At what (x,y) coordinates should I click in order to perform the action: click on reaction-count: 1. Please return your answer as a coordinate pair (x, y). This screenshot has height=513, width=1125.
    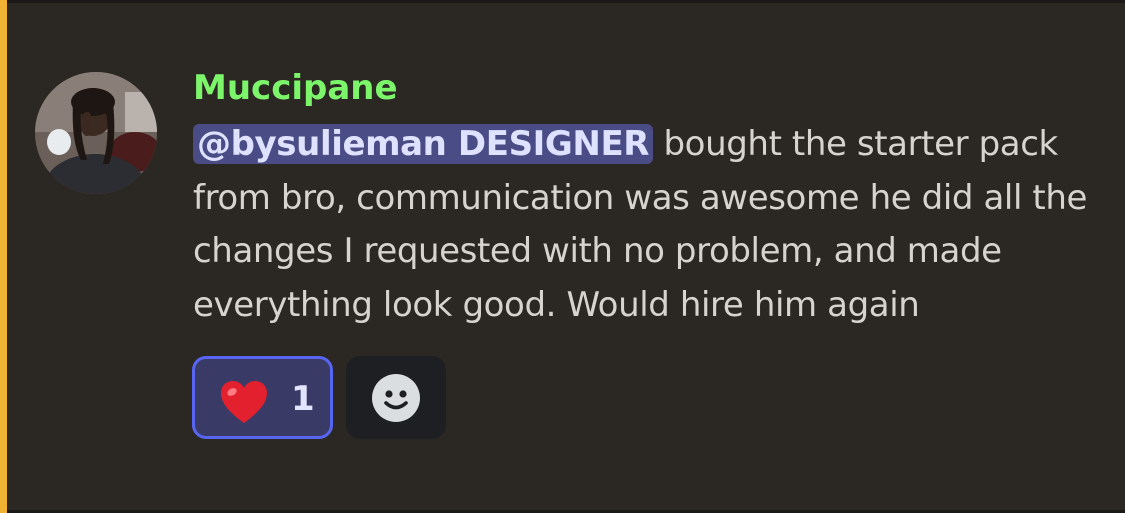
    Looking at the image, I should click on (303, 399).